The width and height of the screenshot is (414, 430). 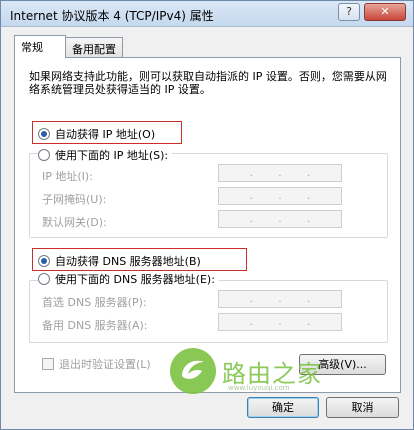 What do you see at coordinates (105, 364) in the screenshot?
I see `validate-on-exit-label: 退出时验证设置(L)` at bounding box center [105, 364].